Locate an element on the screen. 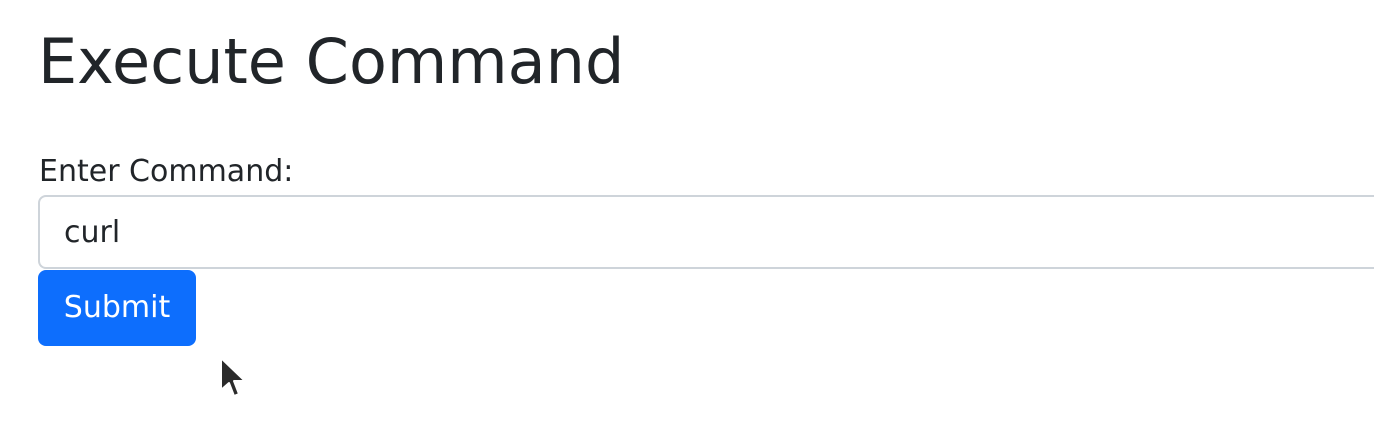  page-title: Execute Command is located at coordinates (331, 61).